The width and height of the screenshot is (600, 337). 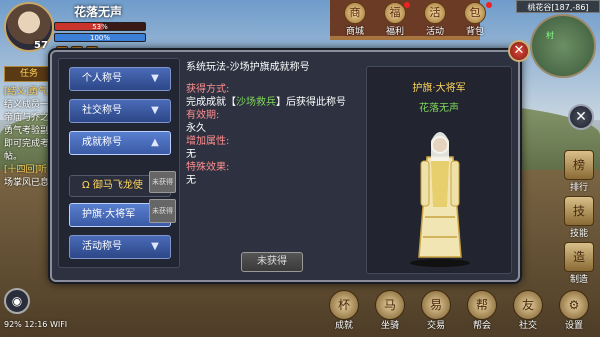 I want to click on top-menu-label: 活动, so click(x=434, y=32).